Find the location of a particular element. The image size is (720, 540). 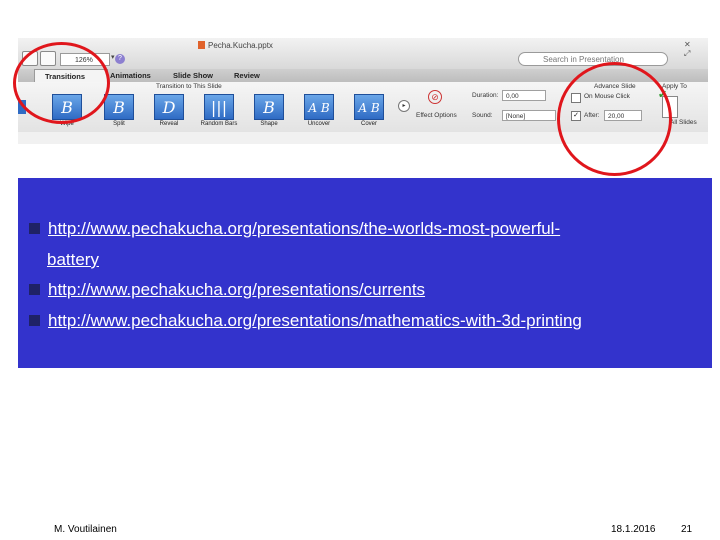

effect-options-label: Effect Options is located at coordinates (436, 115).